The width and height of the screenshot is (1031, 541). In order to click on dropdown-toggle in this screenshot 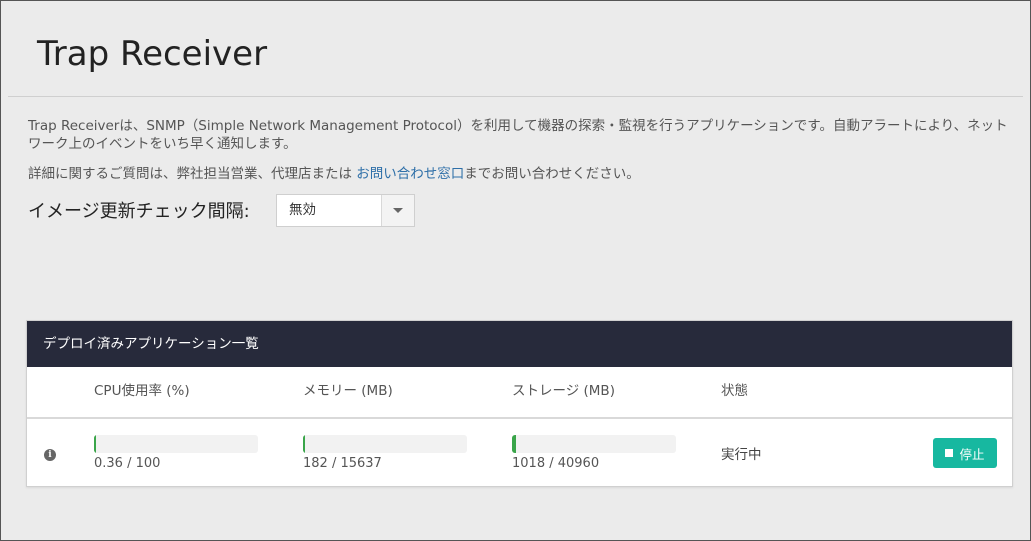, I will do `click(397, 210)`.